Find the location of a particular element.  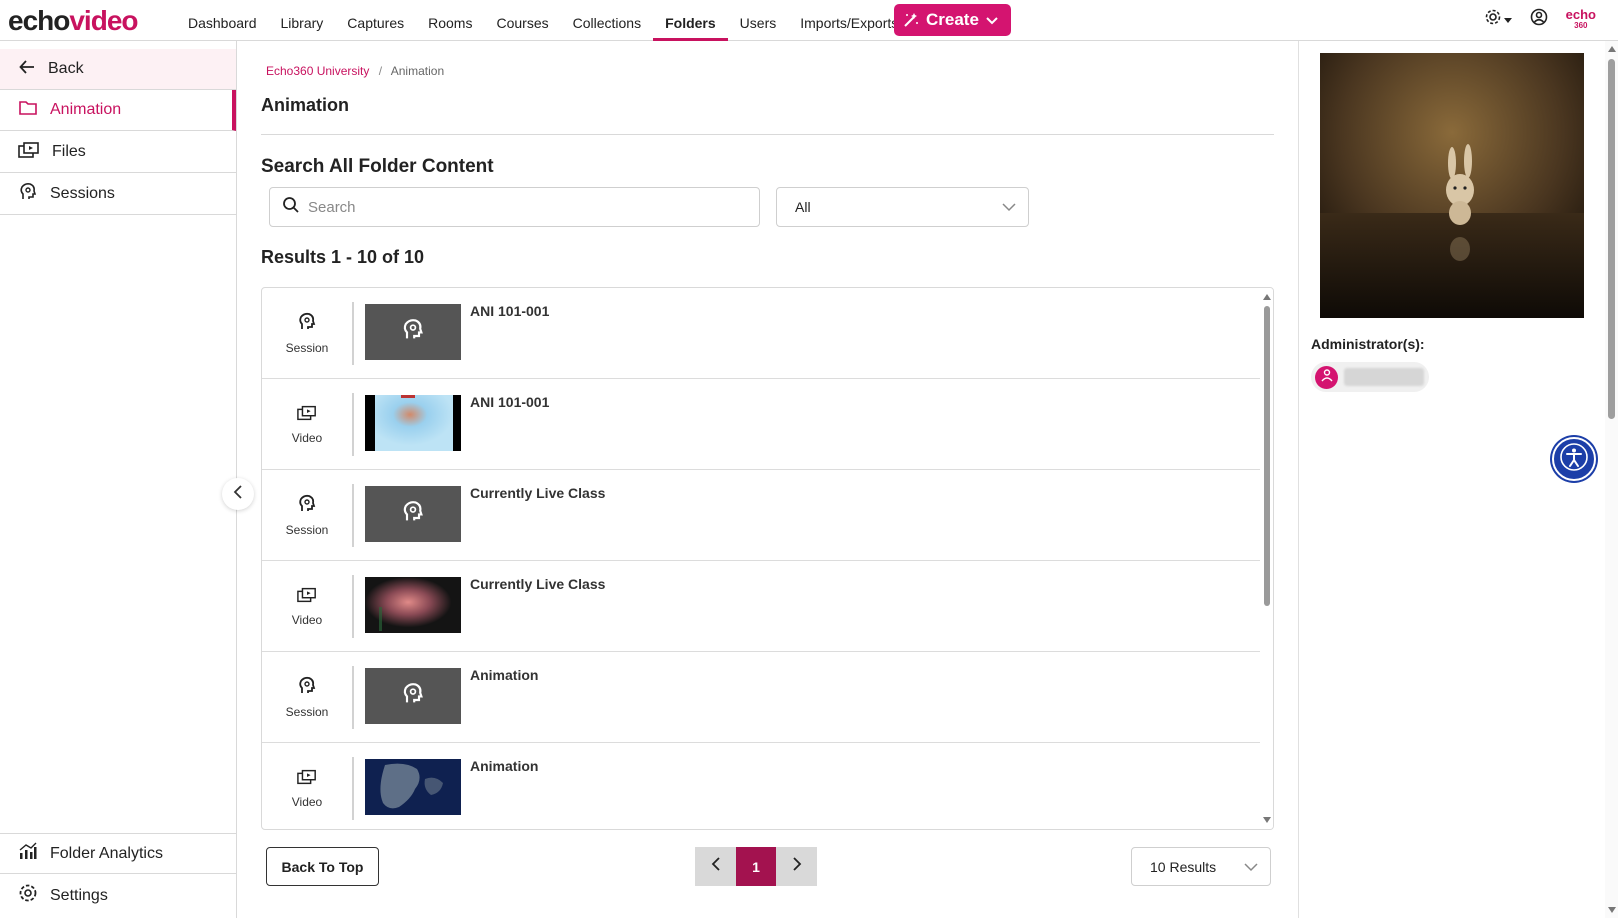

echo360-logo: echo 360 is located at coordinates (1581, 19).